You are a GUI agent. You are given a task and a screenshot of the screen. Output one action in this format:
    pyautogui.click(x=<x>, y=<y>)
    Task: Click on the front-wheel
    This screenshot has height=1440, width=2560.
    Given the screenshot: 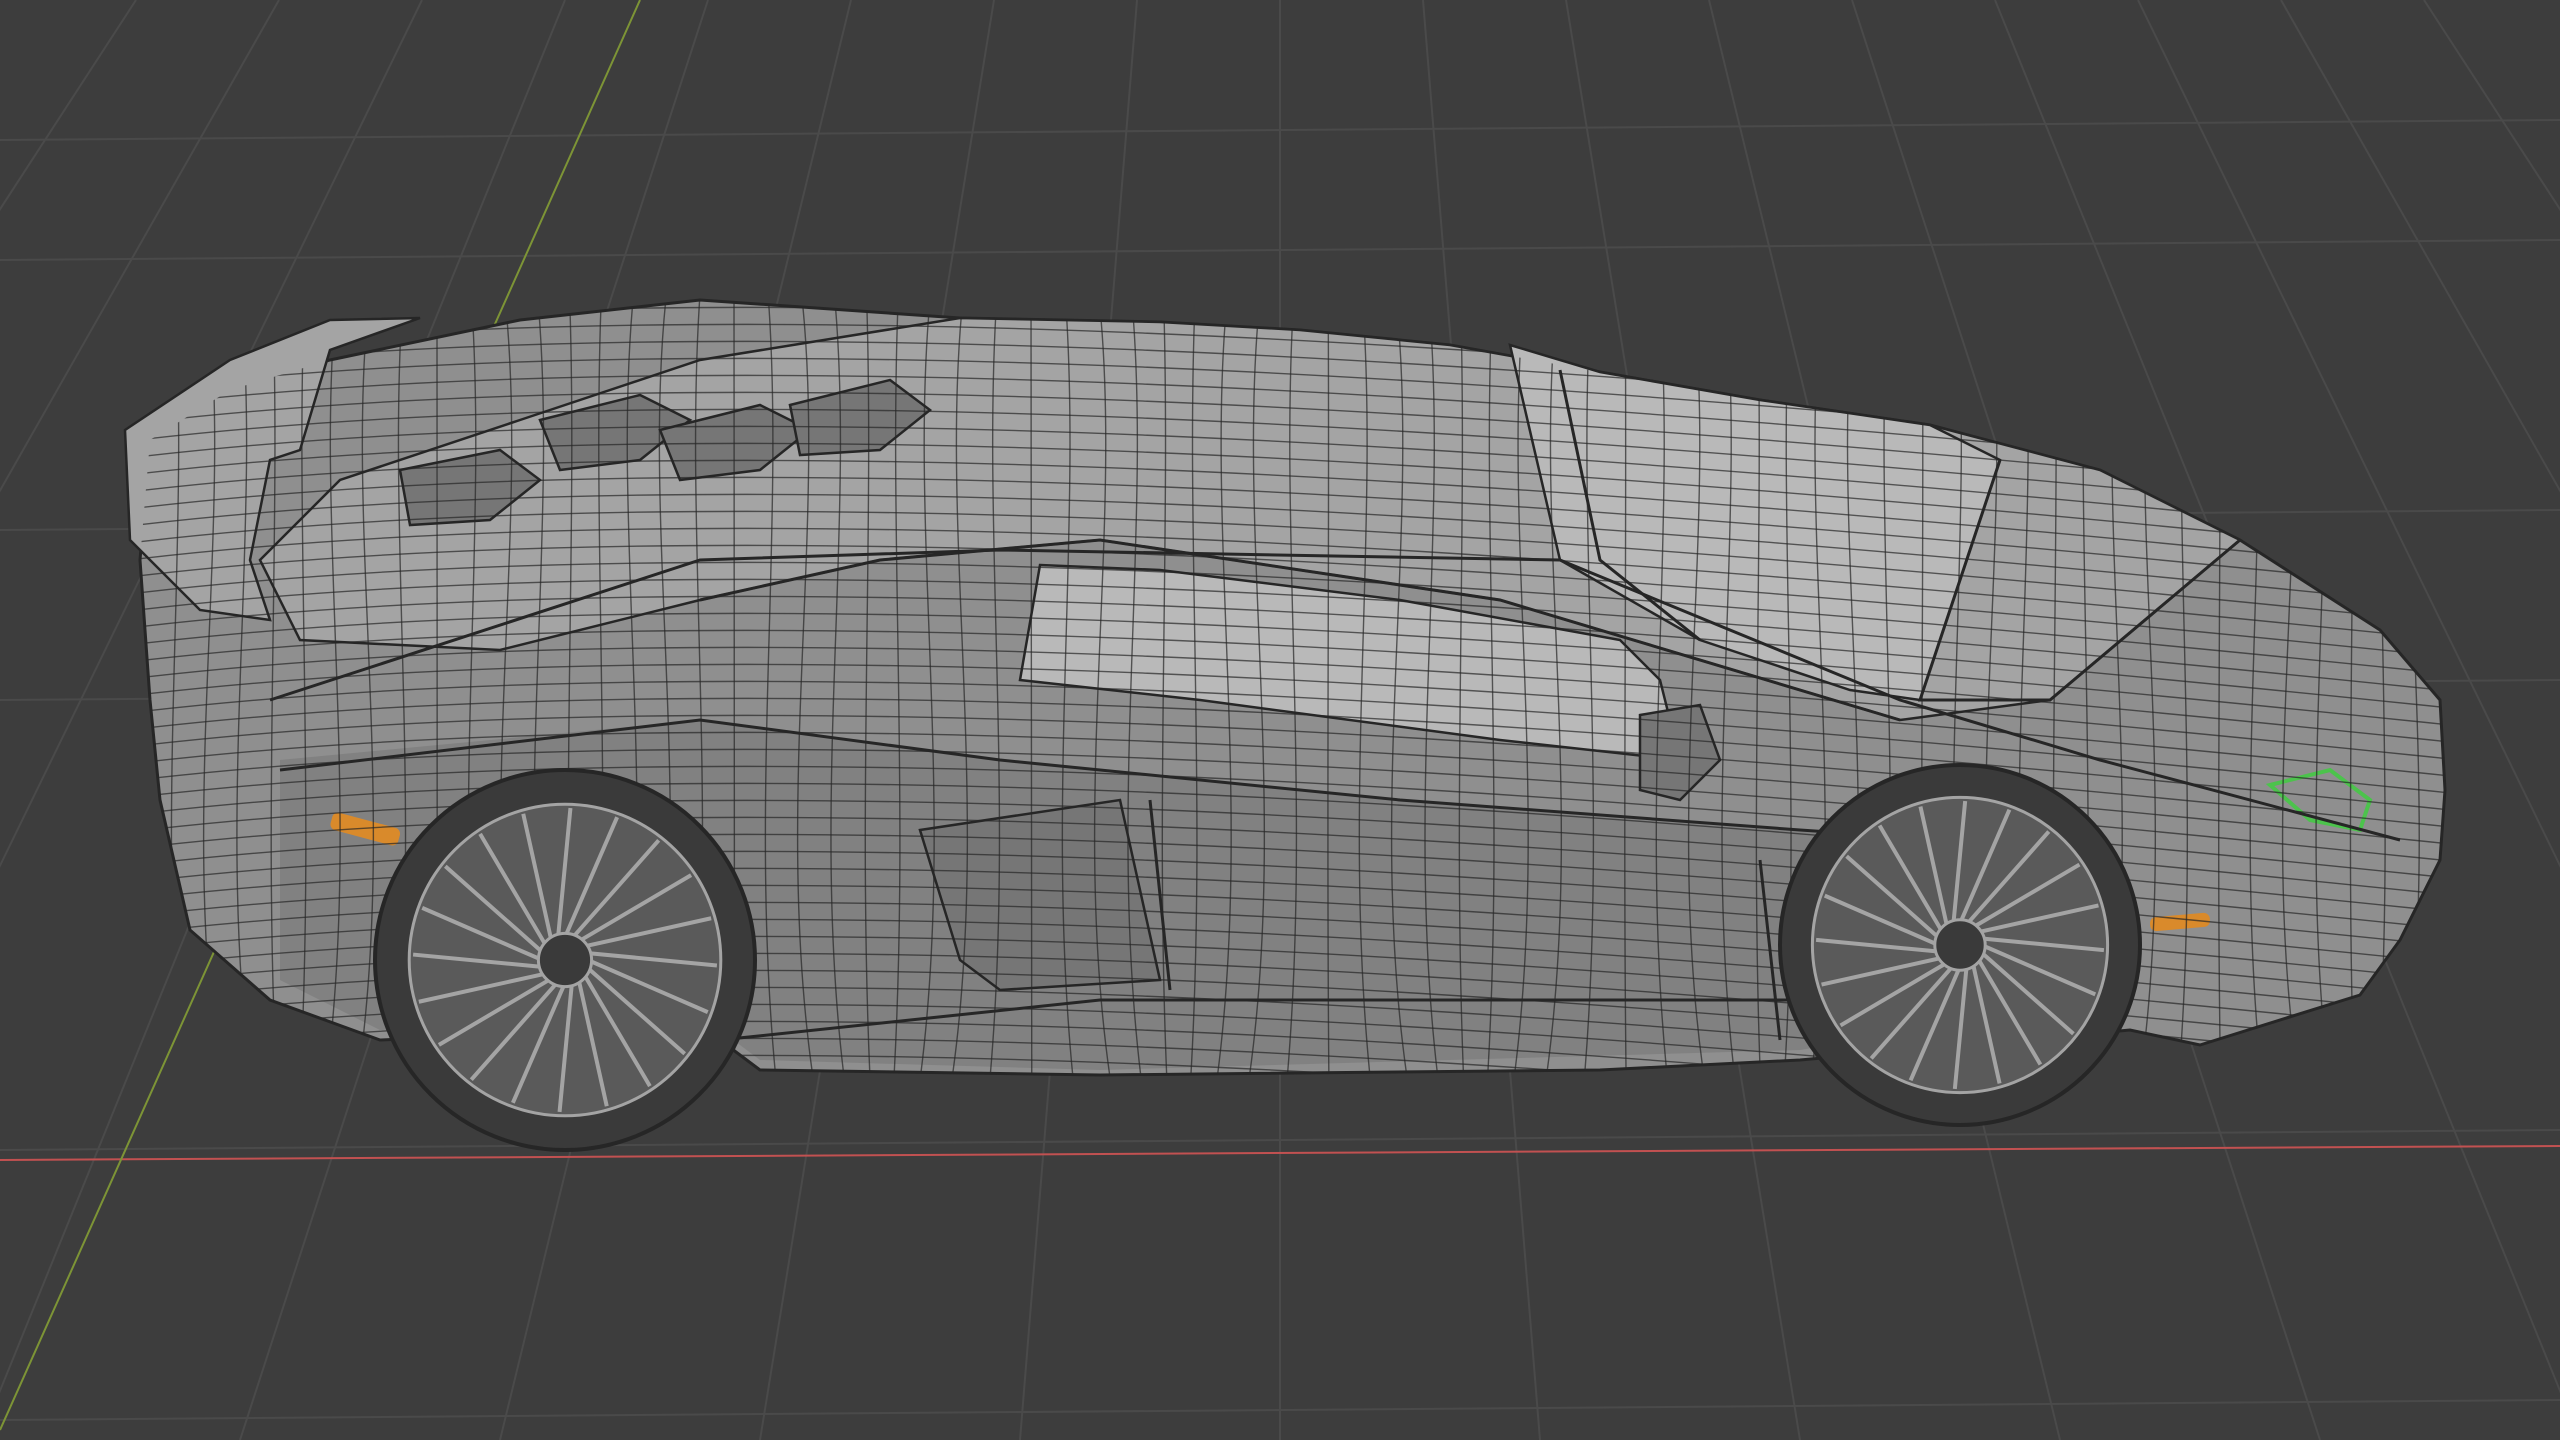 What is the action you would take?
    pyautogui.click(x=1960, y=945)
    